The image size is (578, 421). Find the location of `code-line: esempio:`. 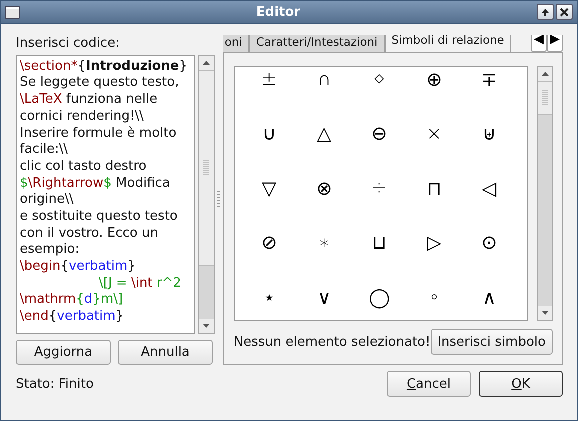

code-line: esempio: is located at coordinates (50, 251).